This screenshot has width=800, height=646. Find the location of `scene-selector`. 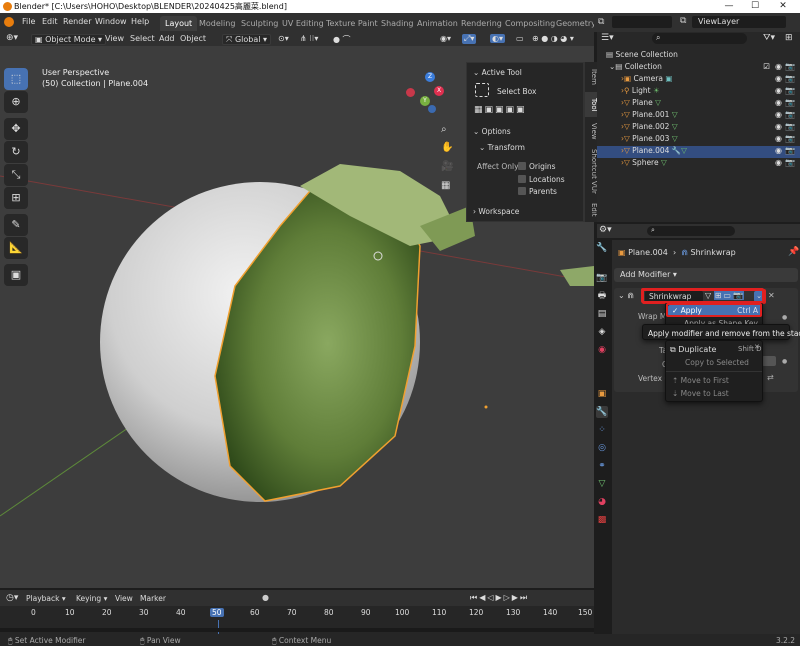

scene-selector is located at coordinates (642, 22).